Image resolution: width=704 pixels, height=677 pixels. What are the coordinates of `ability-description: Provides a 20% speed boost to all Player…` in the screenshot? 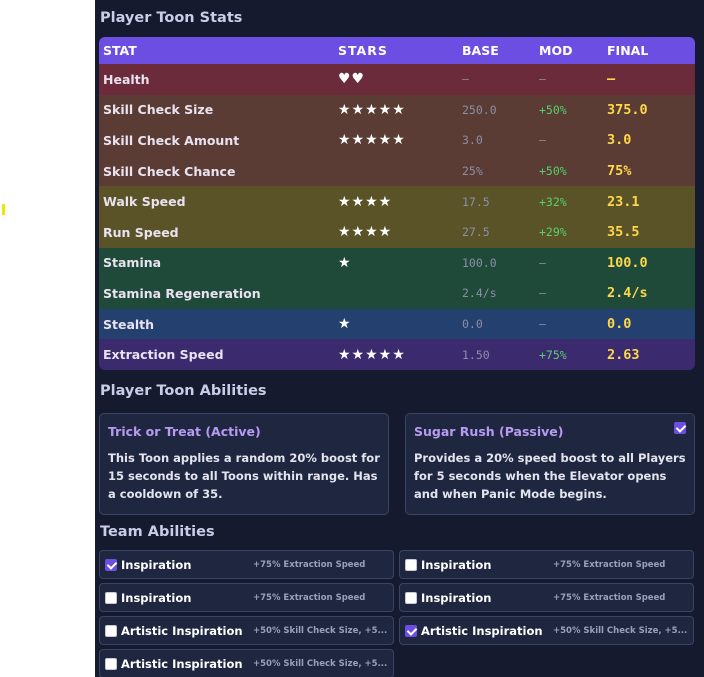 It's located at (550, 476).